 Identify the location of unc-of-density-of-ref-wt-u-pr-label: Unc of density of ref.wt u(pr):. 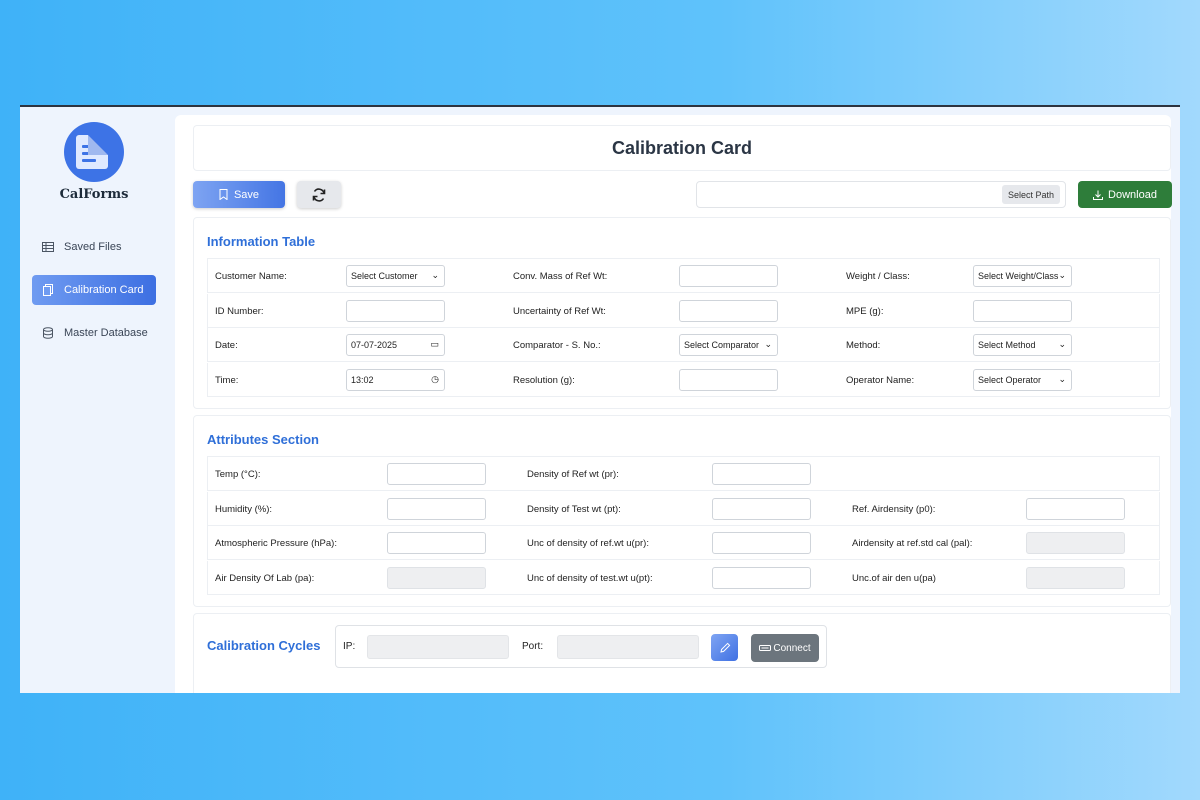
(588, 543).